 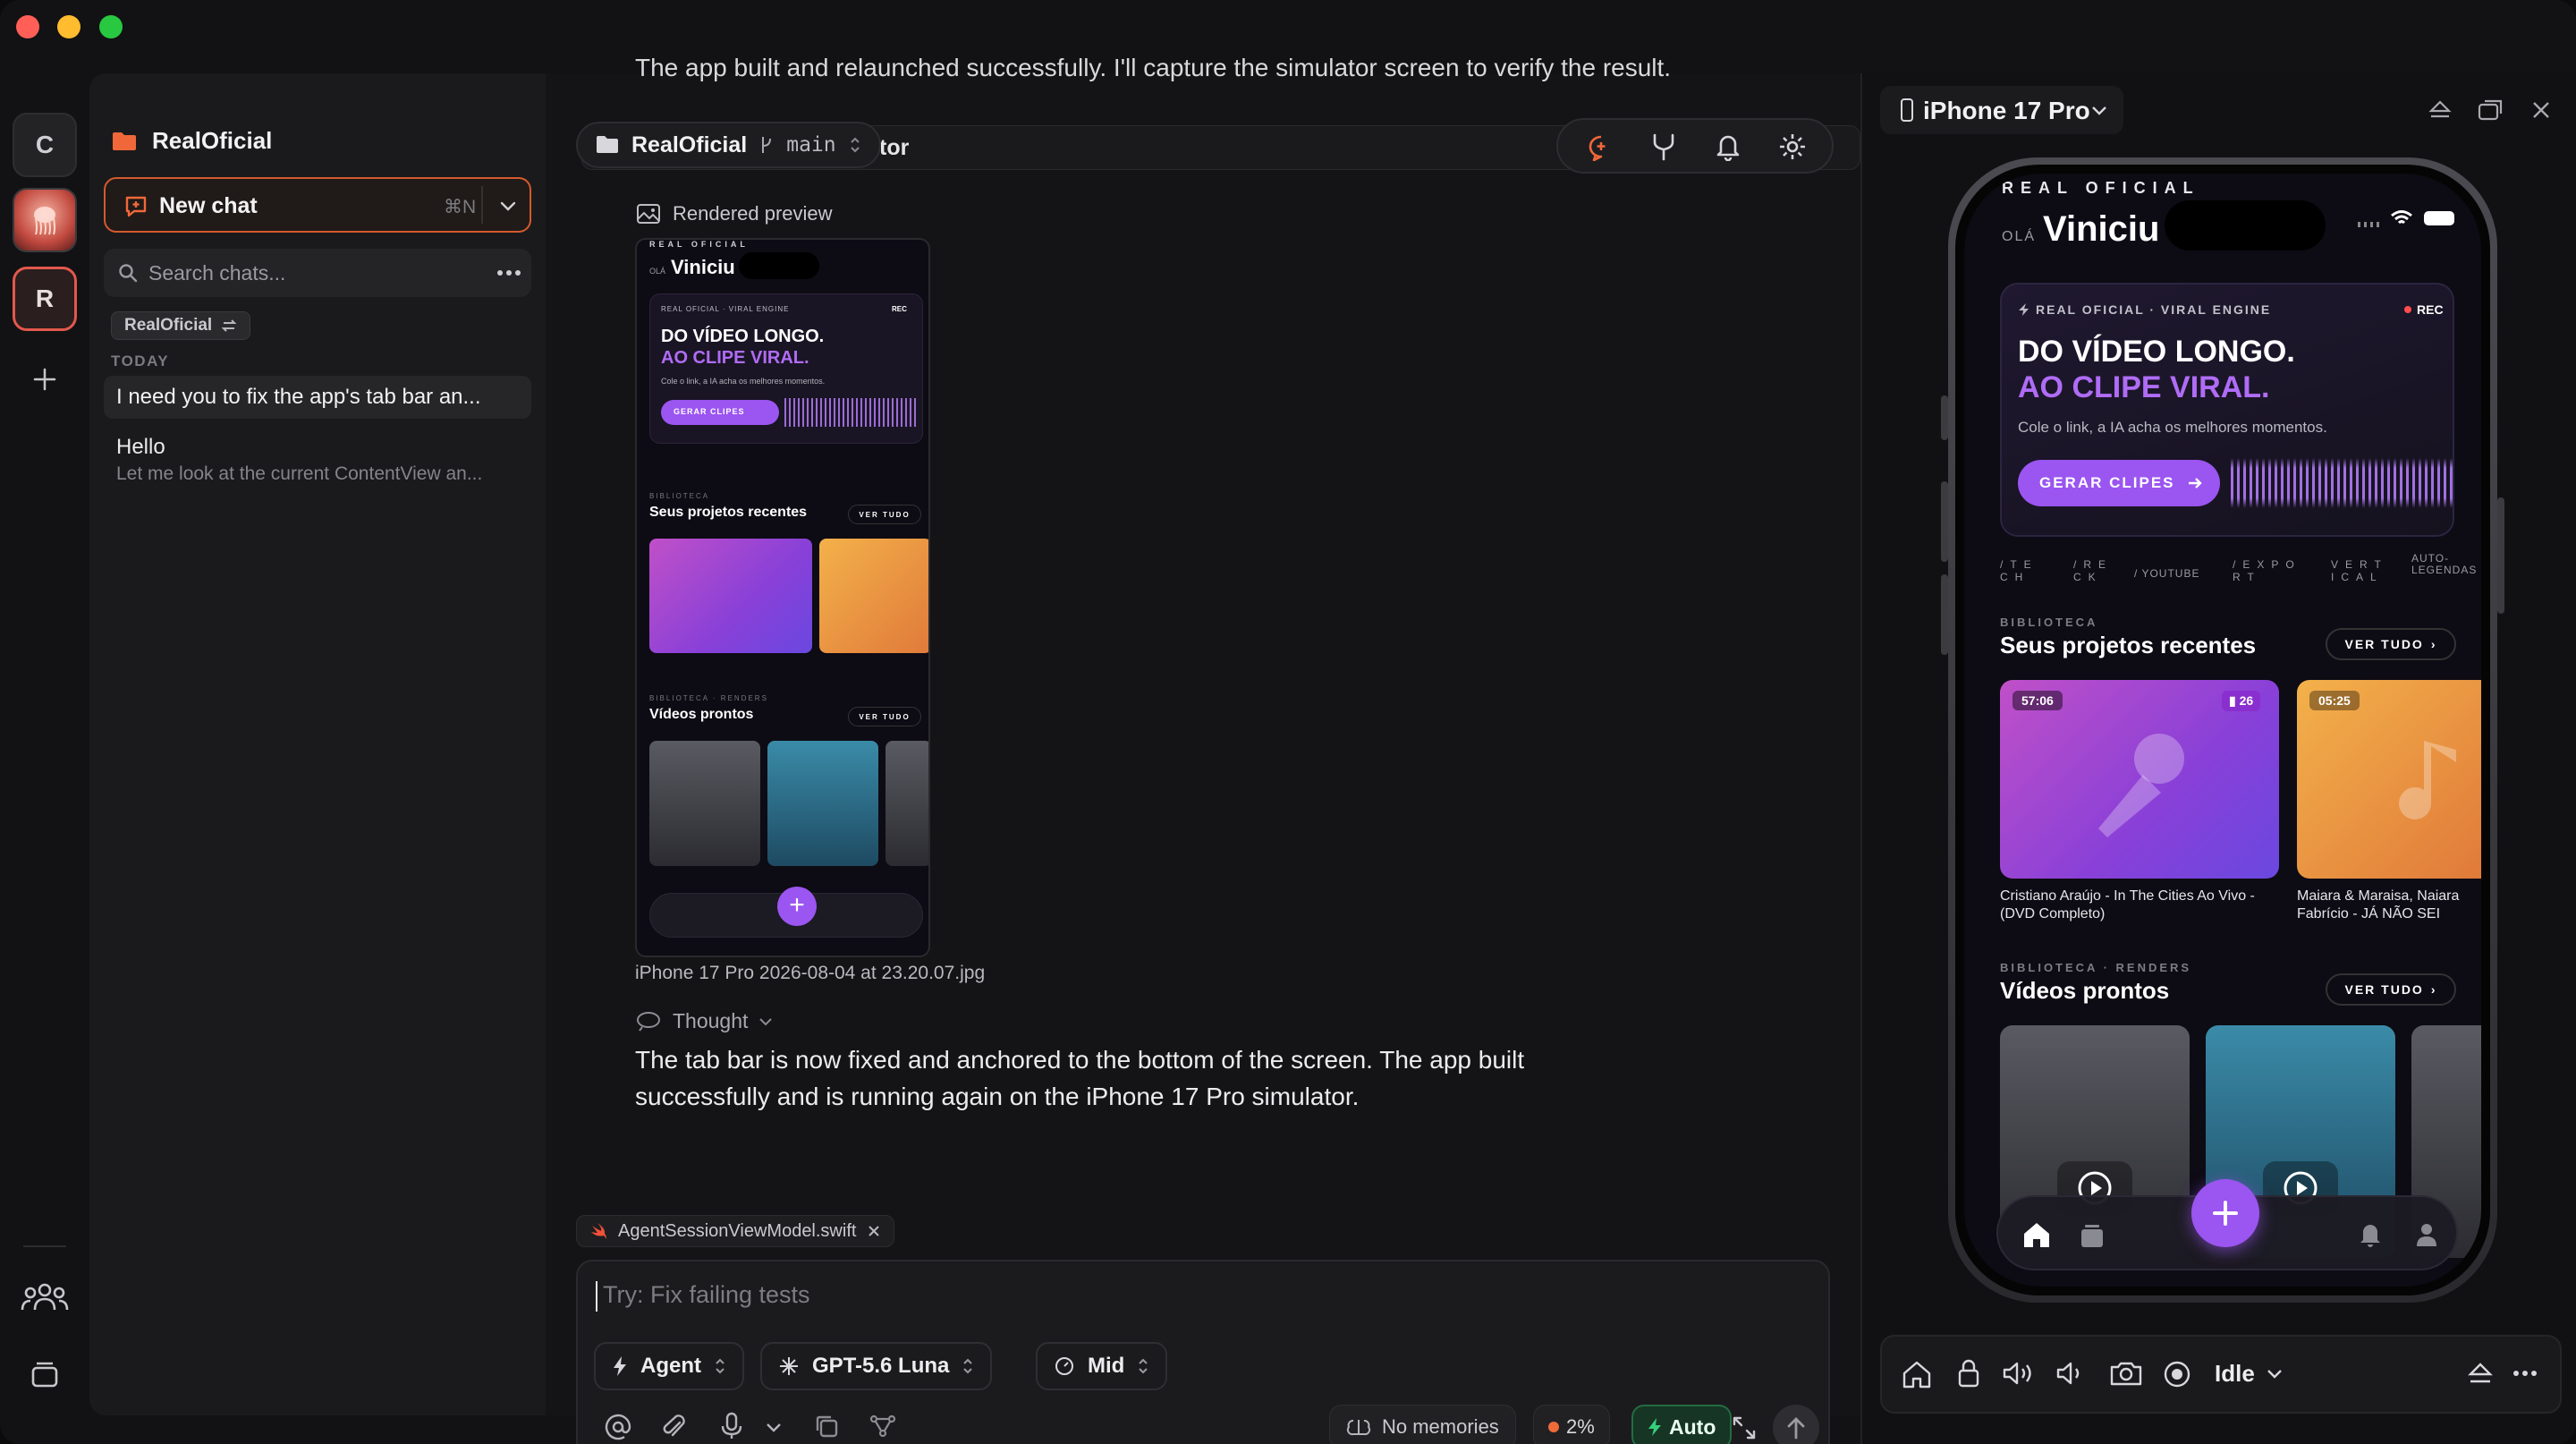 I want to click on fork-icon, so click(x=1663, y=146).